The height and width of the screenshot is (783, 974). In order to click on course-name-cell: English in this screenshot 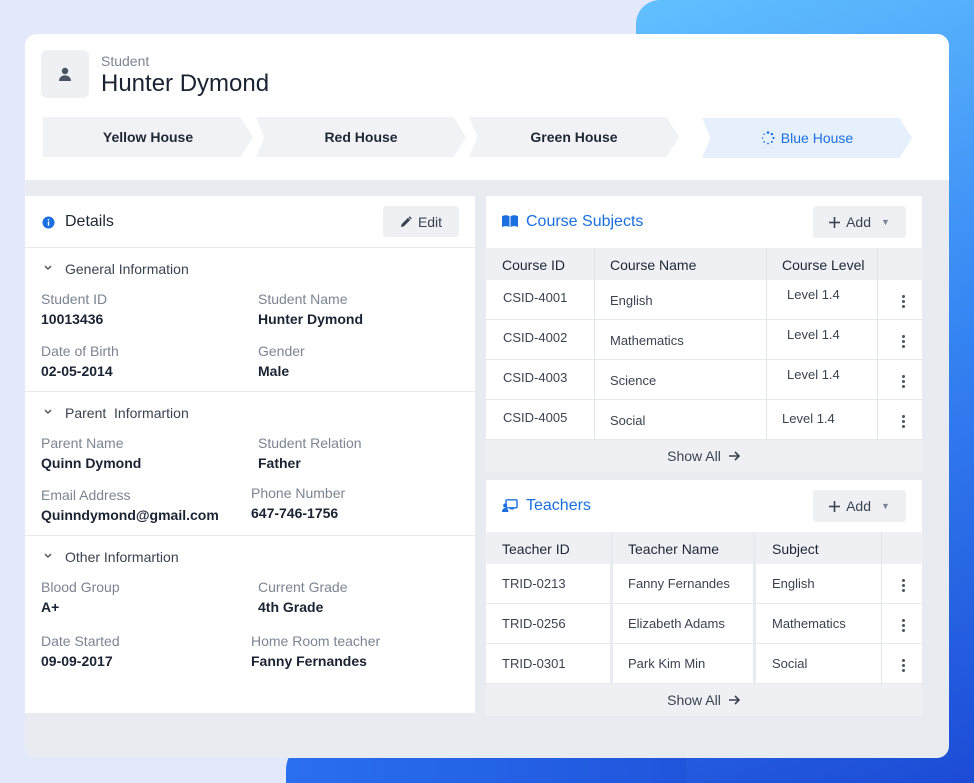, I will do `click(631, 300)`.